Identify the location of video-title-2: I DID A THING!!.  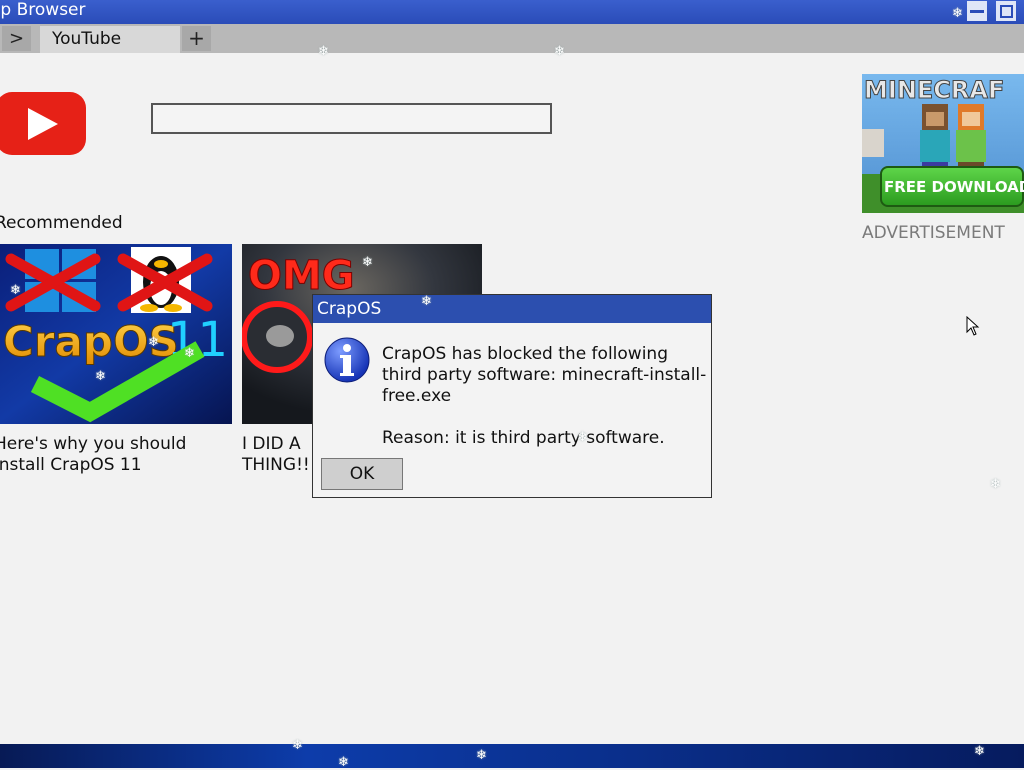
(277, 455).